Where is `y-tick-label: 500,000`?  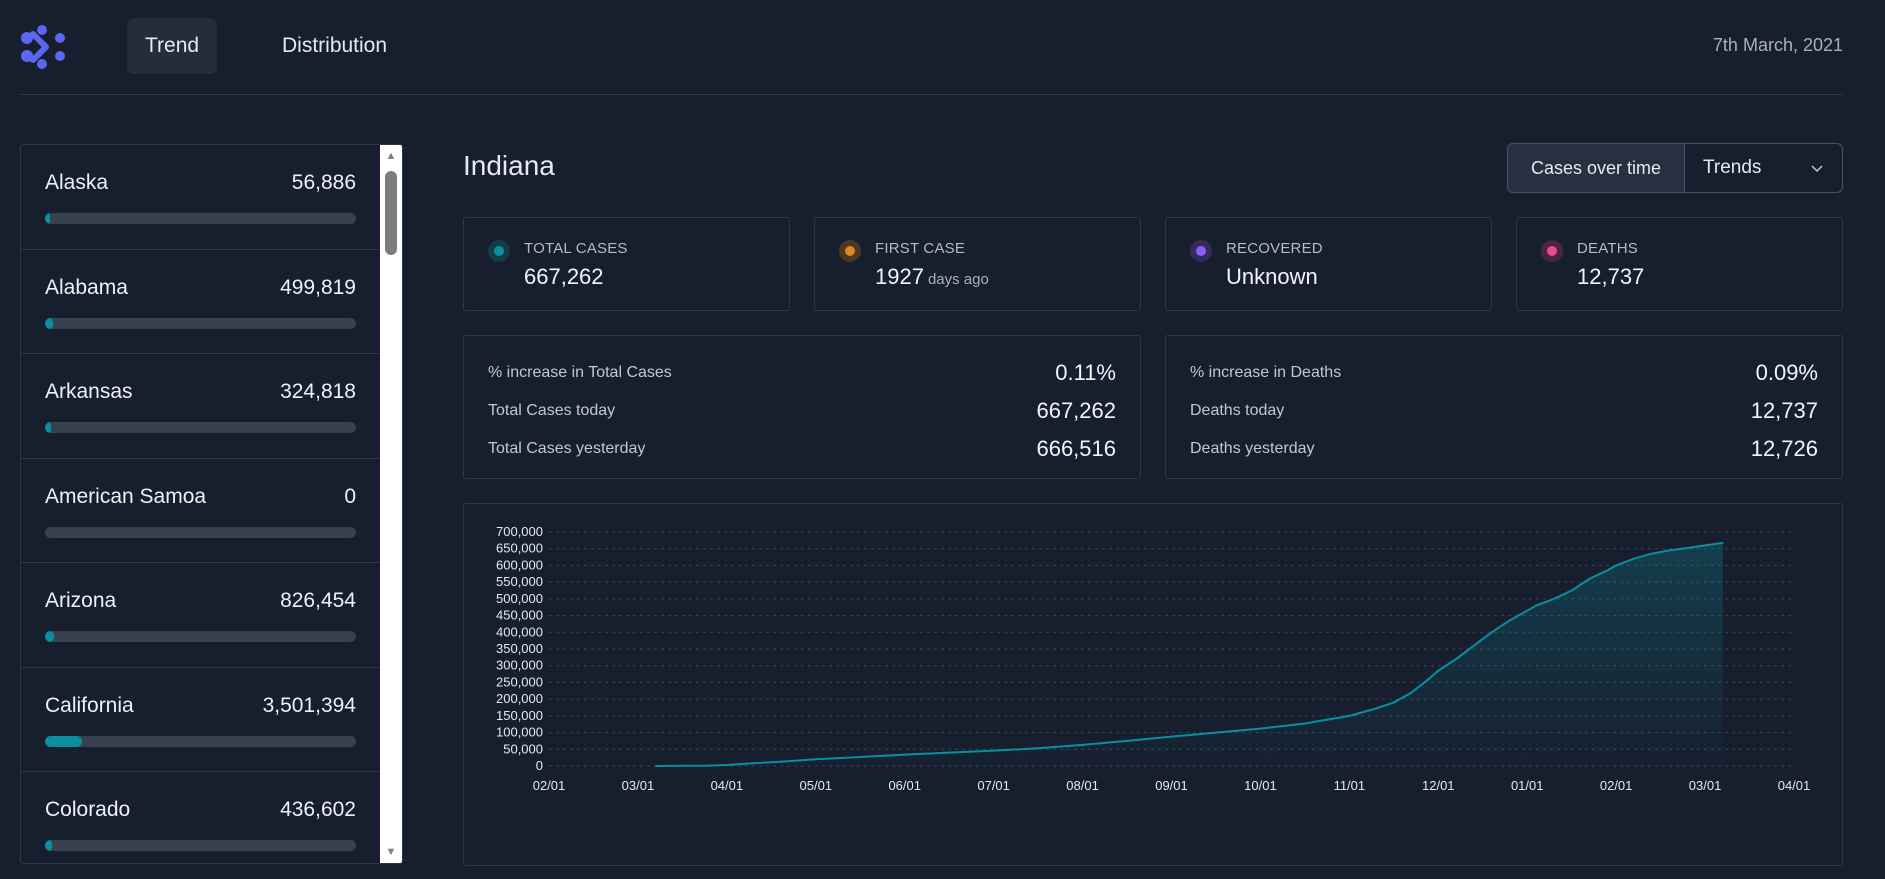 y-tick-label: 500,000 is located at coordinates (519, 598).